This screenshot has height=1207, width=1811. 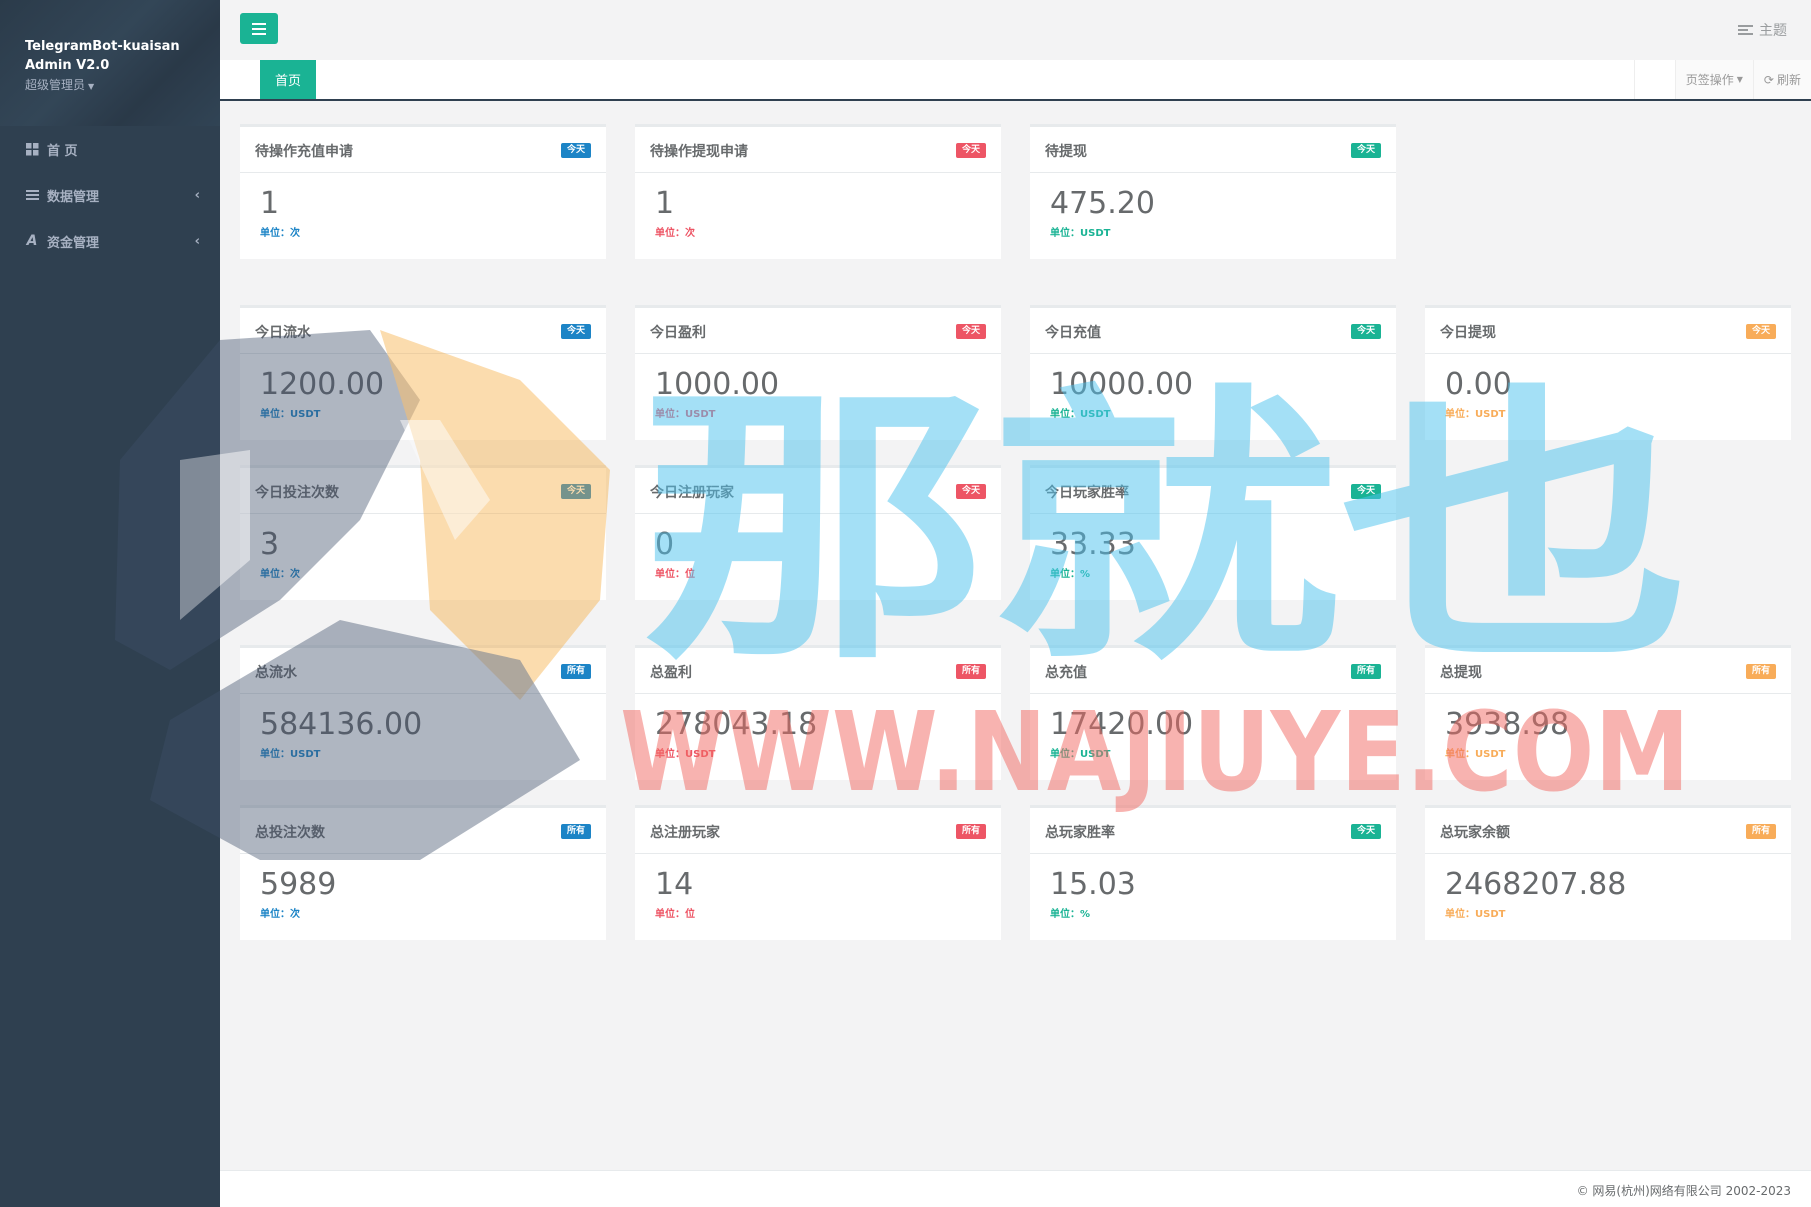 I want to click on stat-card-title: 今日流水, so click(x=283, y=333).